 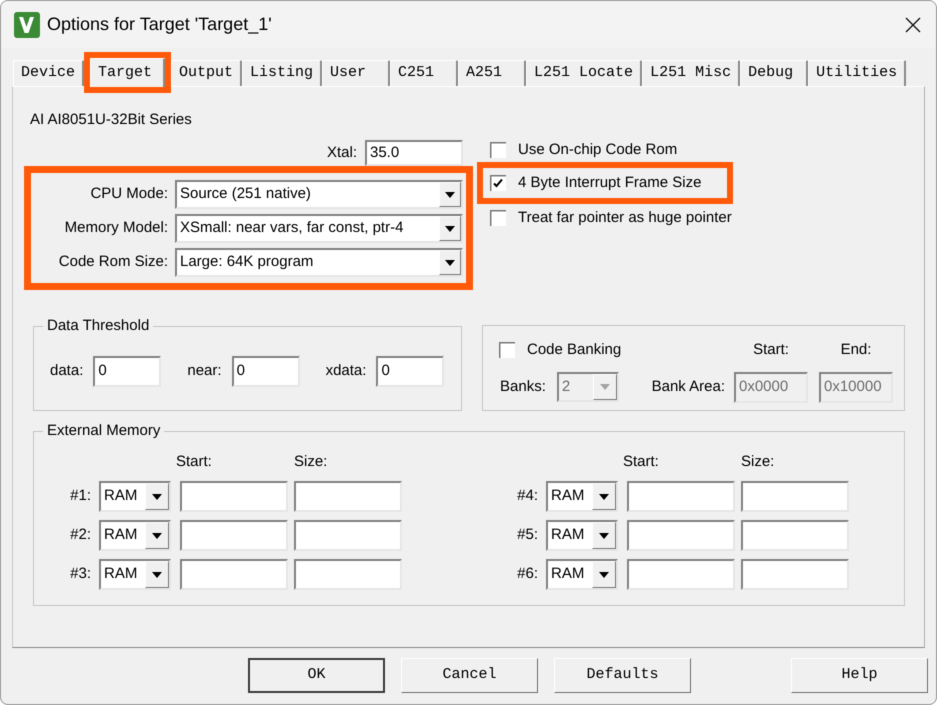 I want to click on group-title: External Memory, so click(x=104, y=431).